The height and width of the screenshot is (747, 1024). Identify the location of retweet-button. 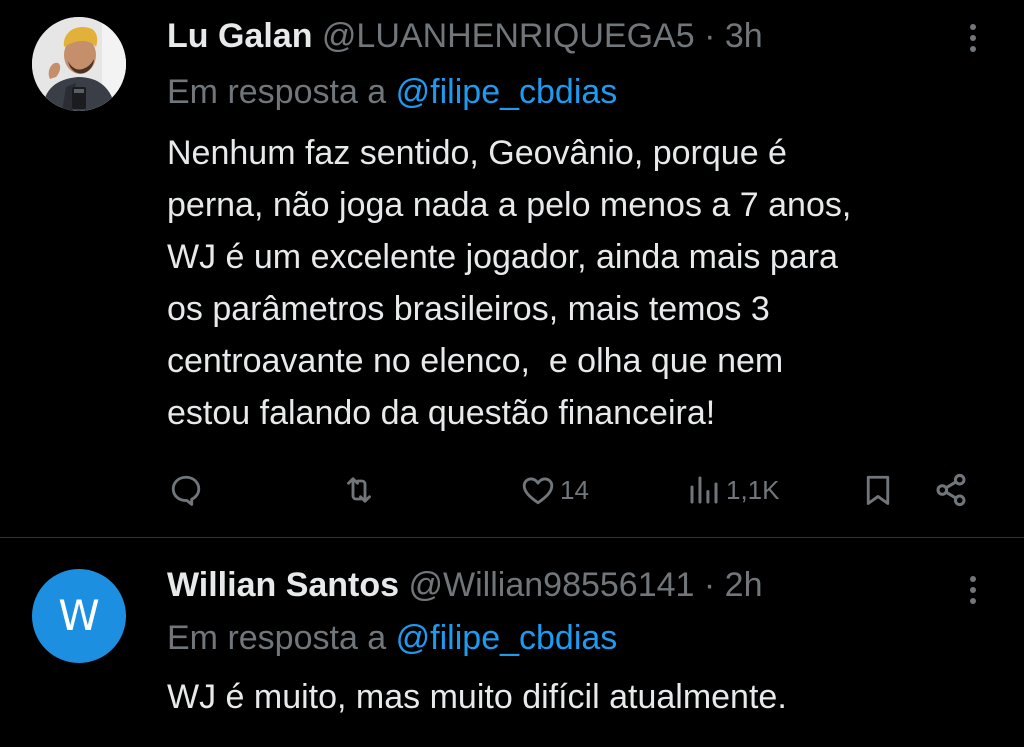
(359, 490).